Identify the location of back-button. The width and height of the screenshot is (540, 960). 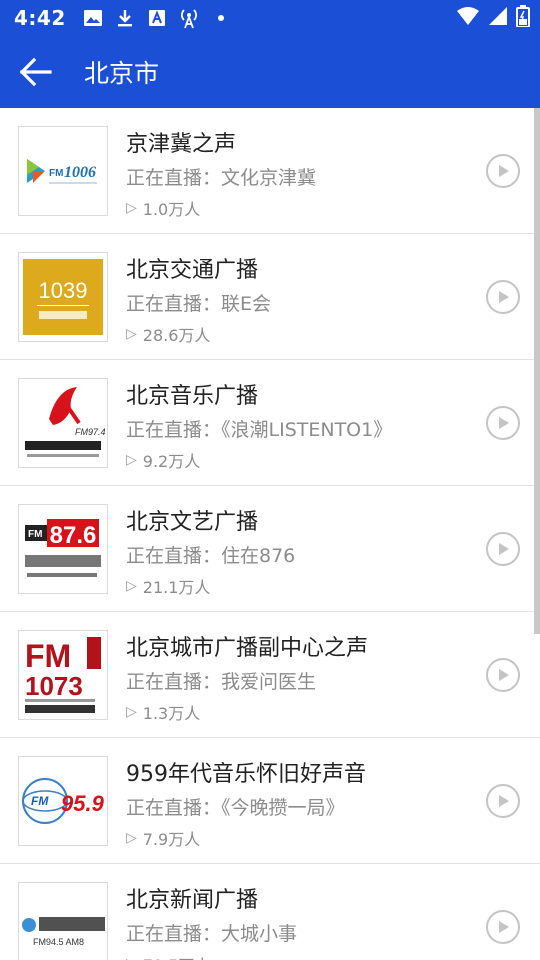
(36, 72).